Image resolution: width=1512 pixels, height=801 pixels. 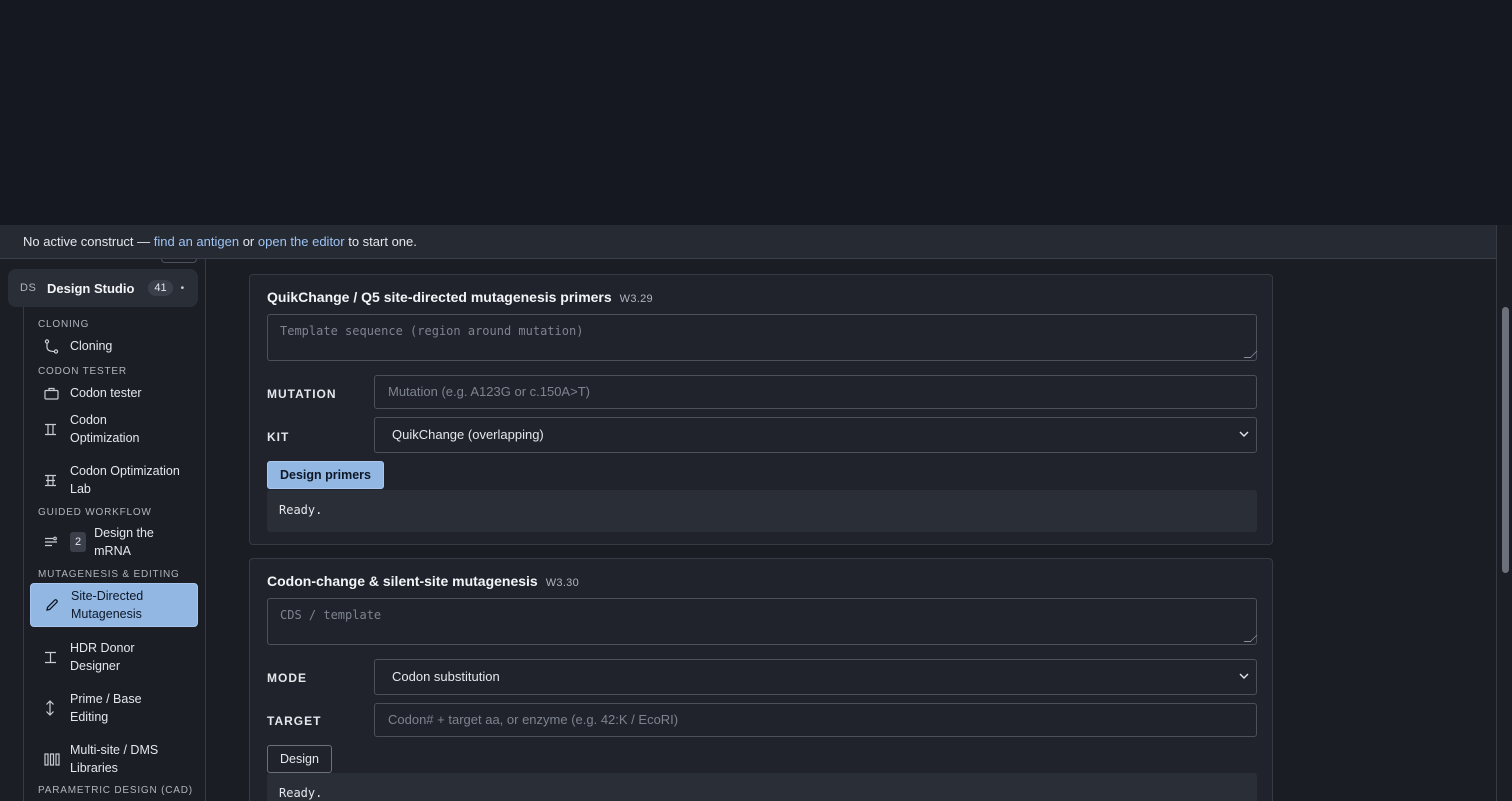 What do you see at coordinates (55, 393) in the screenshot?
I see `briefcase-icon` at bounding box center [55, 393].